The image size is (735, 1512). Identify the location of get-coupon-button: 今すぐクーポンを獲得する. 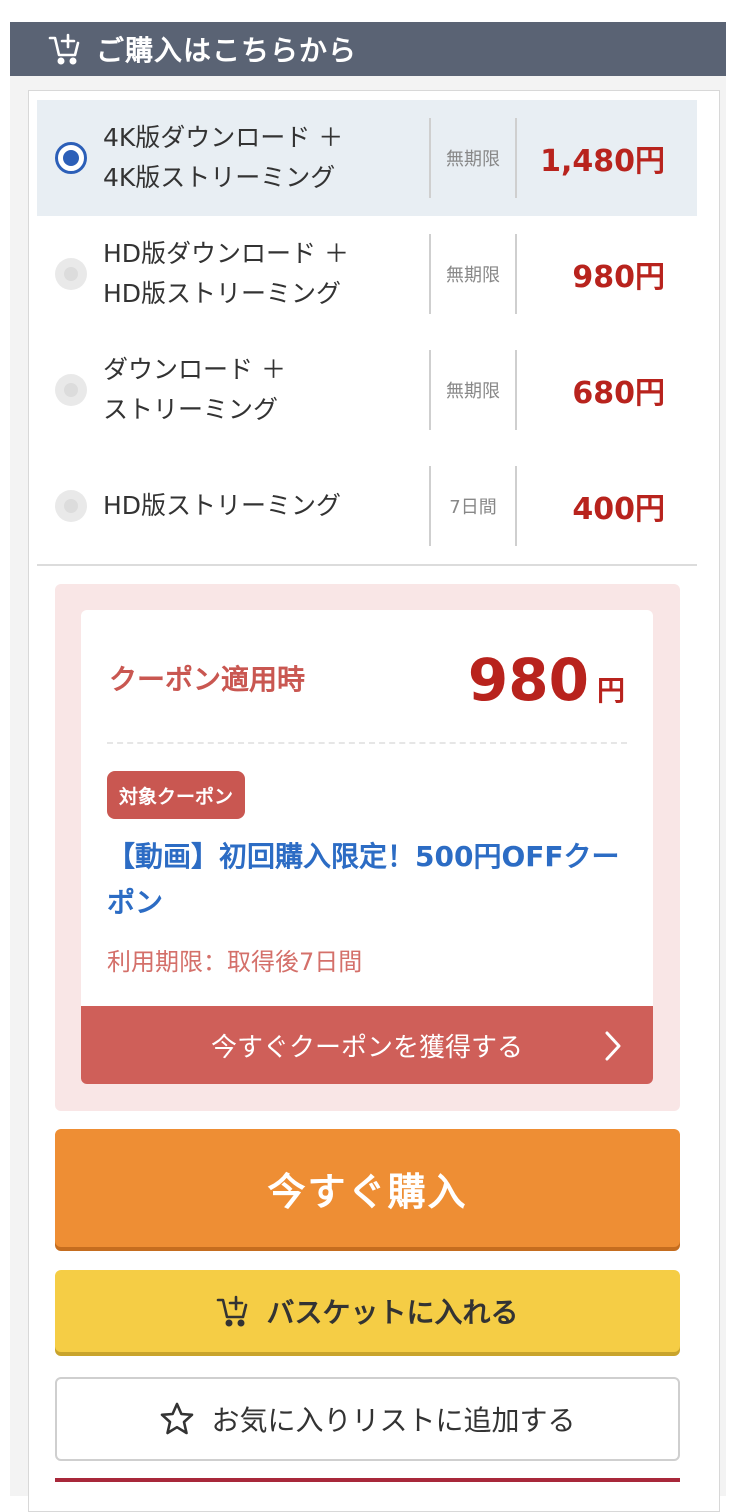
(367, 1045).